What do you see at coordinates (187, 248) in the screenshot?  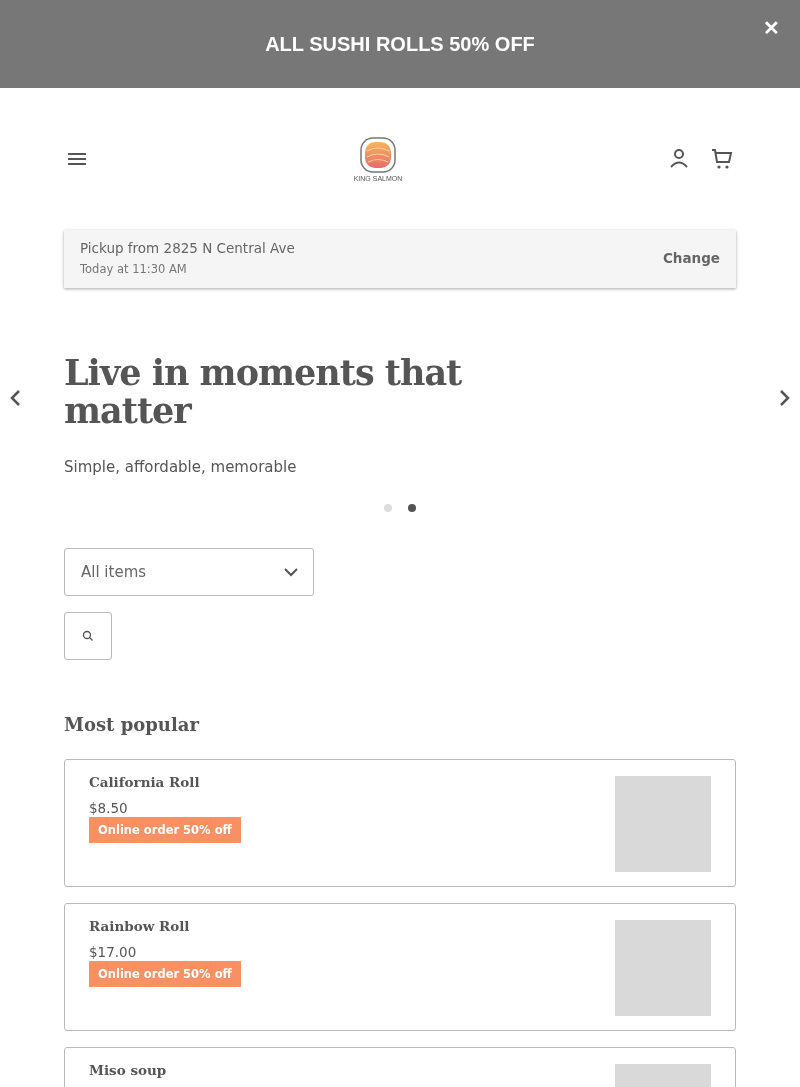 I see `pickup-location: Pickup from 2825 N Central Ave` at bounding box center [187, 248].